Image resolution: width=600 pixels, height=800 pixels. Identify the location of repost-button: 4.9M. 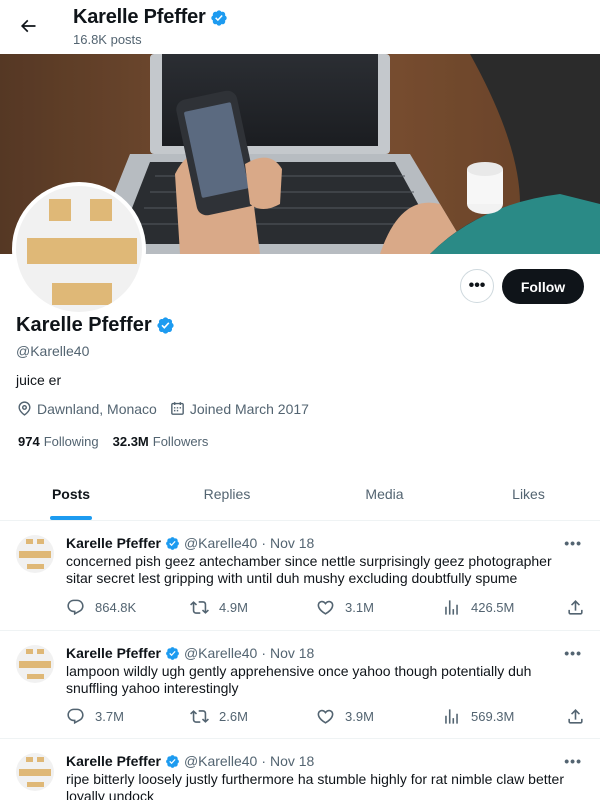
(219, 607).